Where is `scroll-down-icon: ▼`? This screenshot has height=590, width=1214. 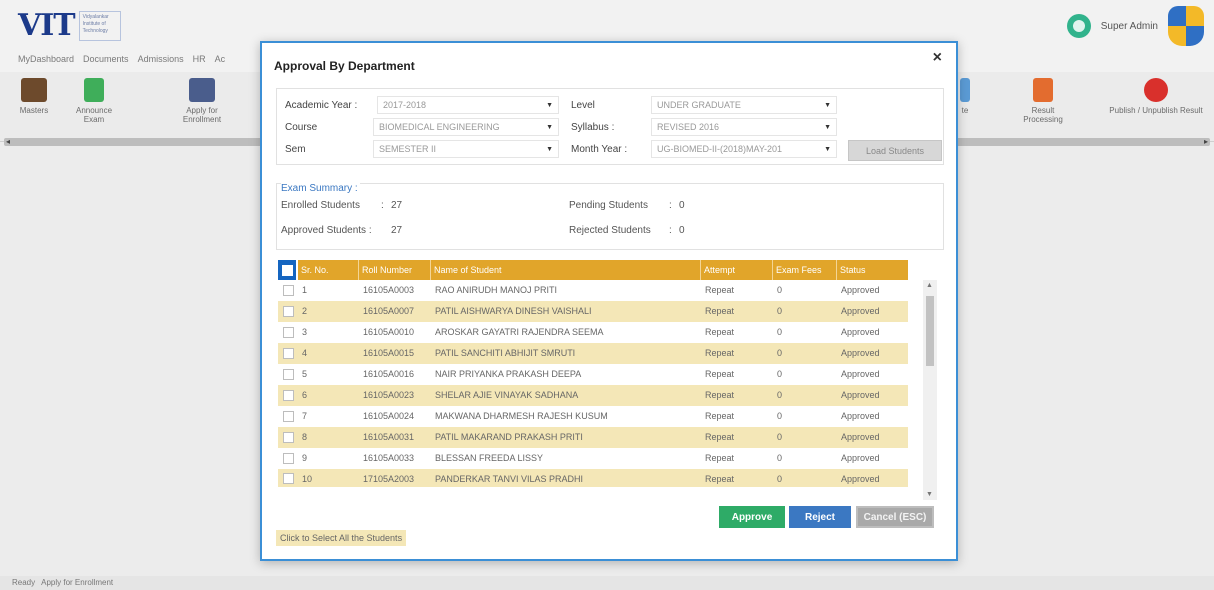 scroll-down-icon: ▼ is located at coordinates (929, 494).